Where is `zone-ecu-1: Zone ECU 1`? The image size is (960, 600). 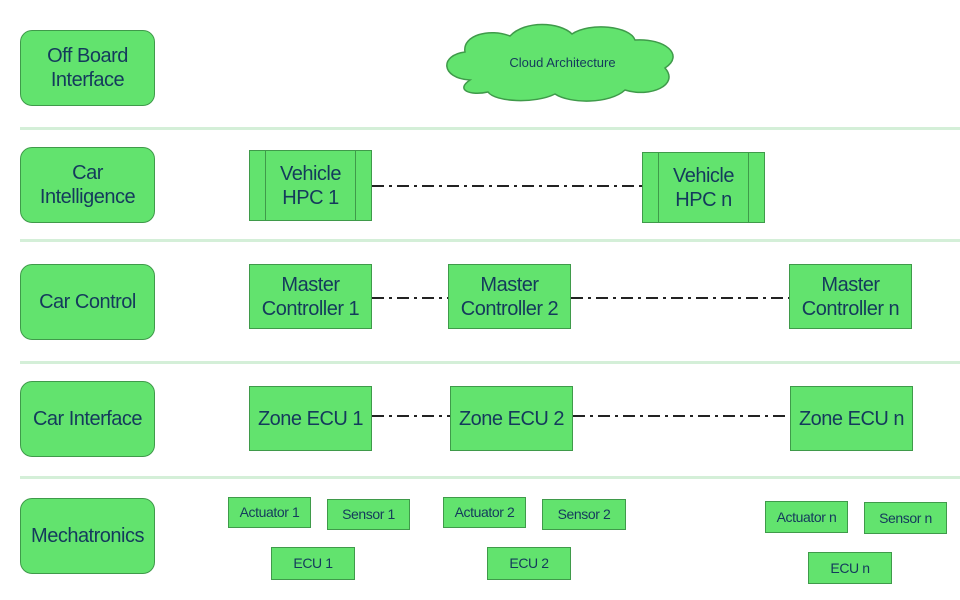 zone-ecu-1: Zone ECU 1 is located at coordinates (310, 418).